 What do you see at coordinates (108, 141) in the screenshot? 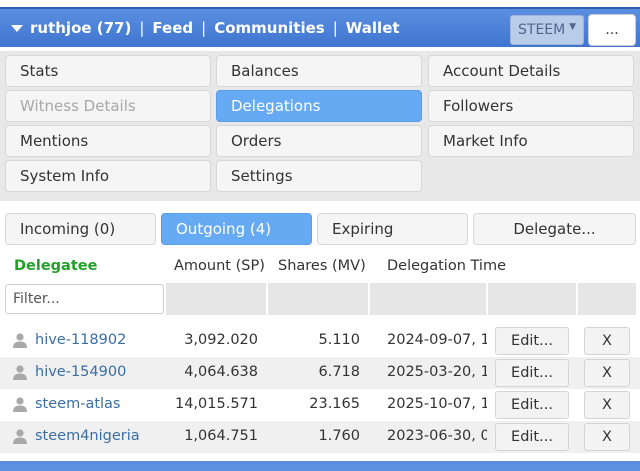
I see `menu-mentions: Mentions` at bounding box center [108, 141].